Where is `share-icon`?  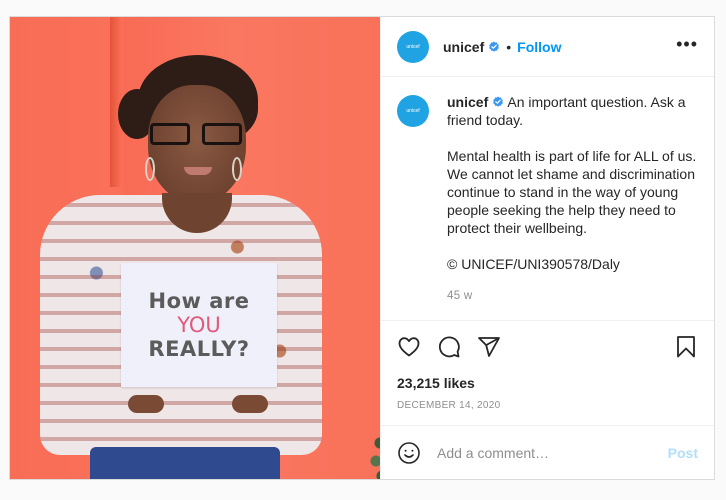 share-icon is located at coordinates (489, 347).